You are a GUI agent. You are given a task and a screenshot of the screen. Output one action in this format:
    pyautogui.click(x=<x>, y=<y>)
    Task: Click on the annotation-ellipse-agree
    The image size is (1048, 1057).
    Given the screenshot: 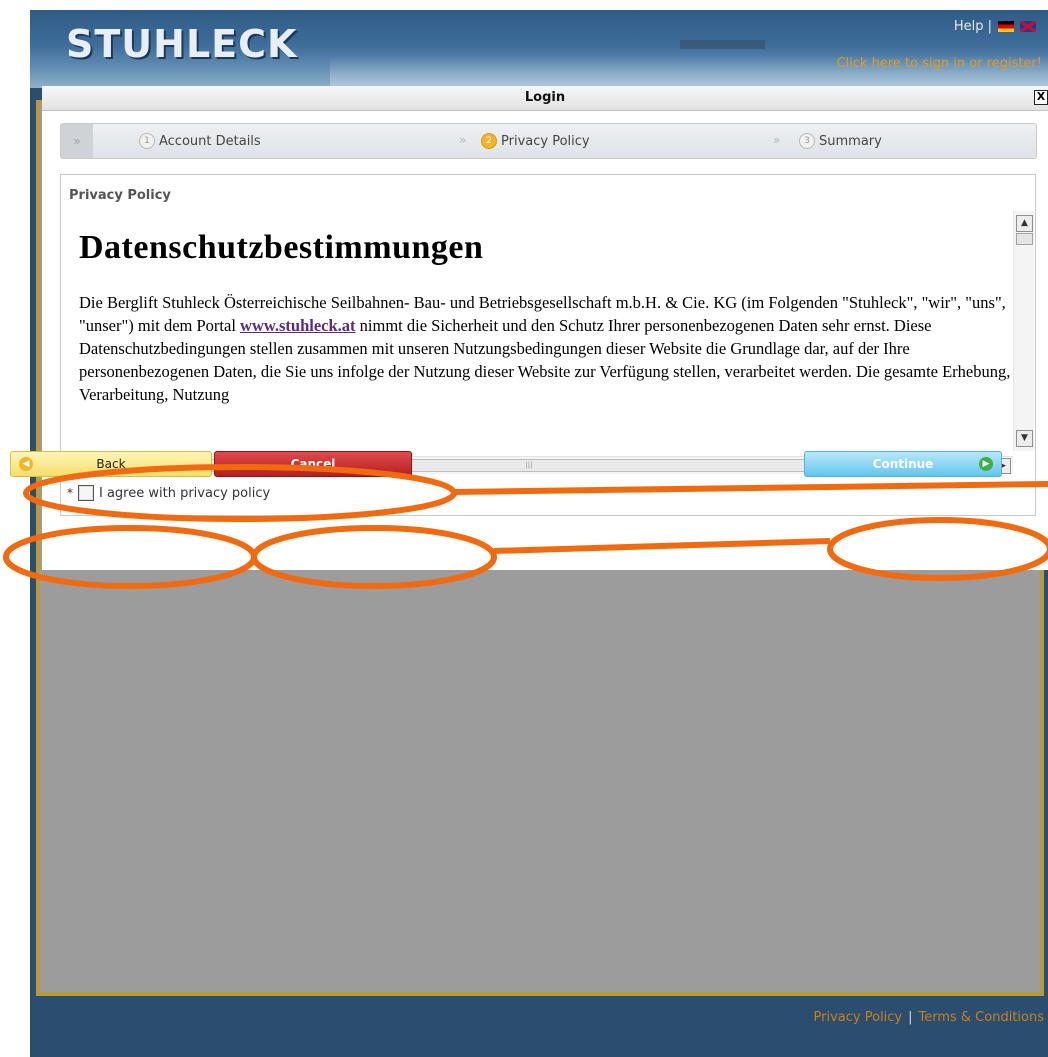 What is the action you would take?
    pyautogui.click(x=240, y=493)
    